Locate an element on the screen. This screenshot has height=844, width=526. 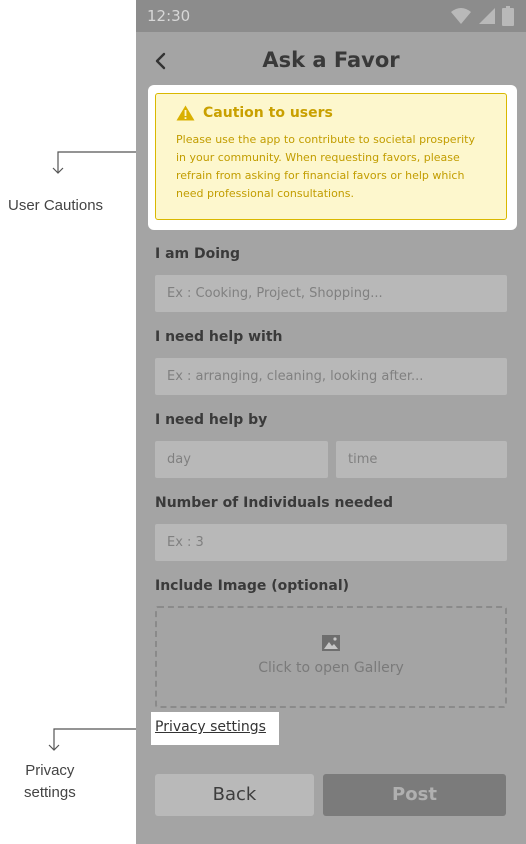
page-title: Ask a Favor is located at coordinates (331, 60).